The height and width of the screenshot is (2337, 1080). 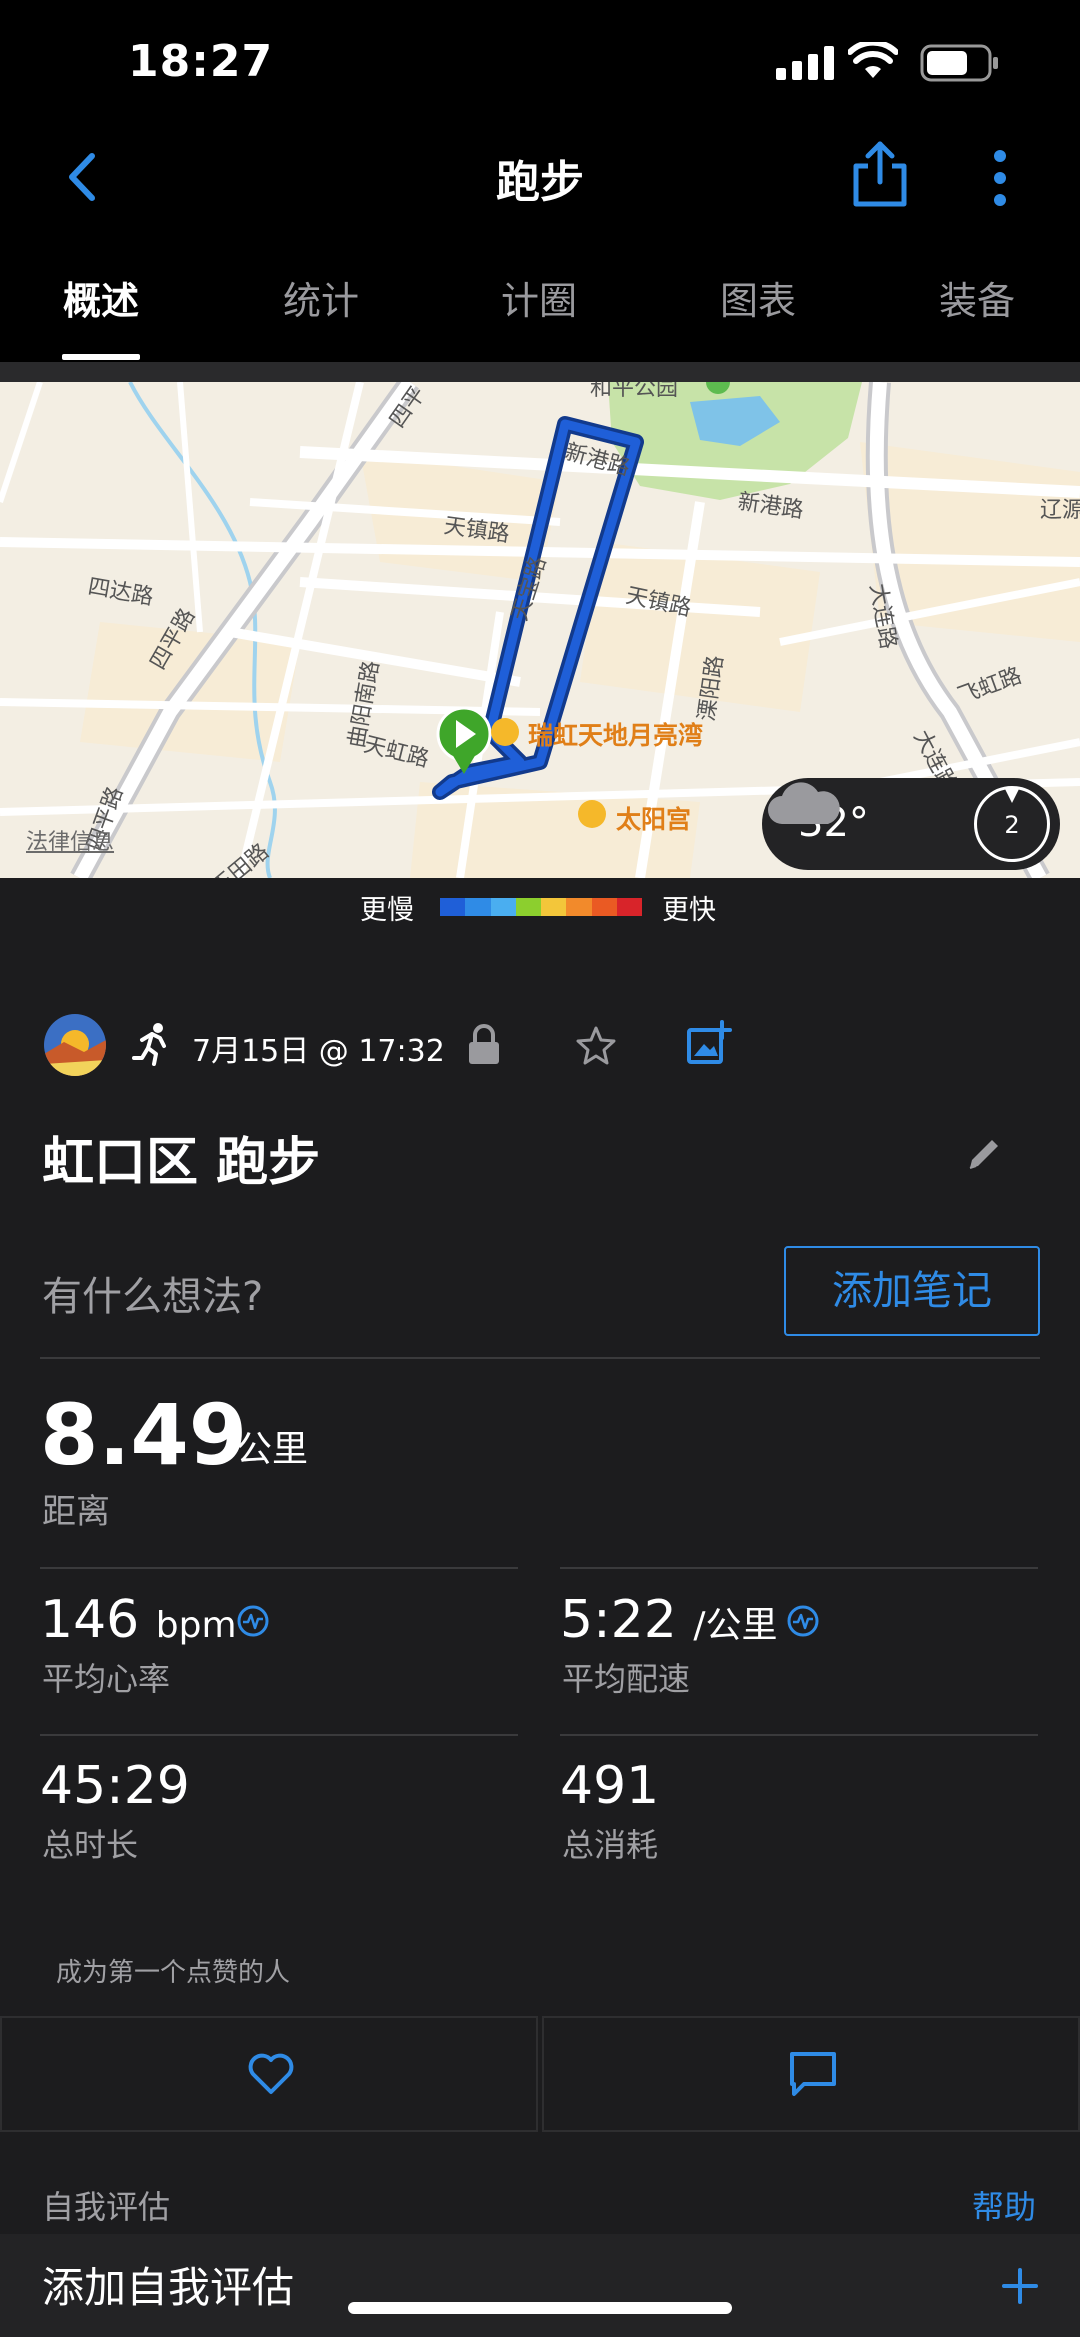 I want to click on activity-title: 虹口区 跑步, so click(x=181, y=1163).